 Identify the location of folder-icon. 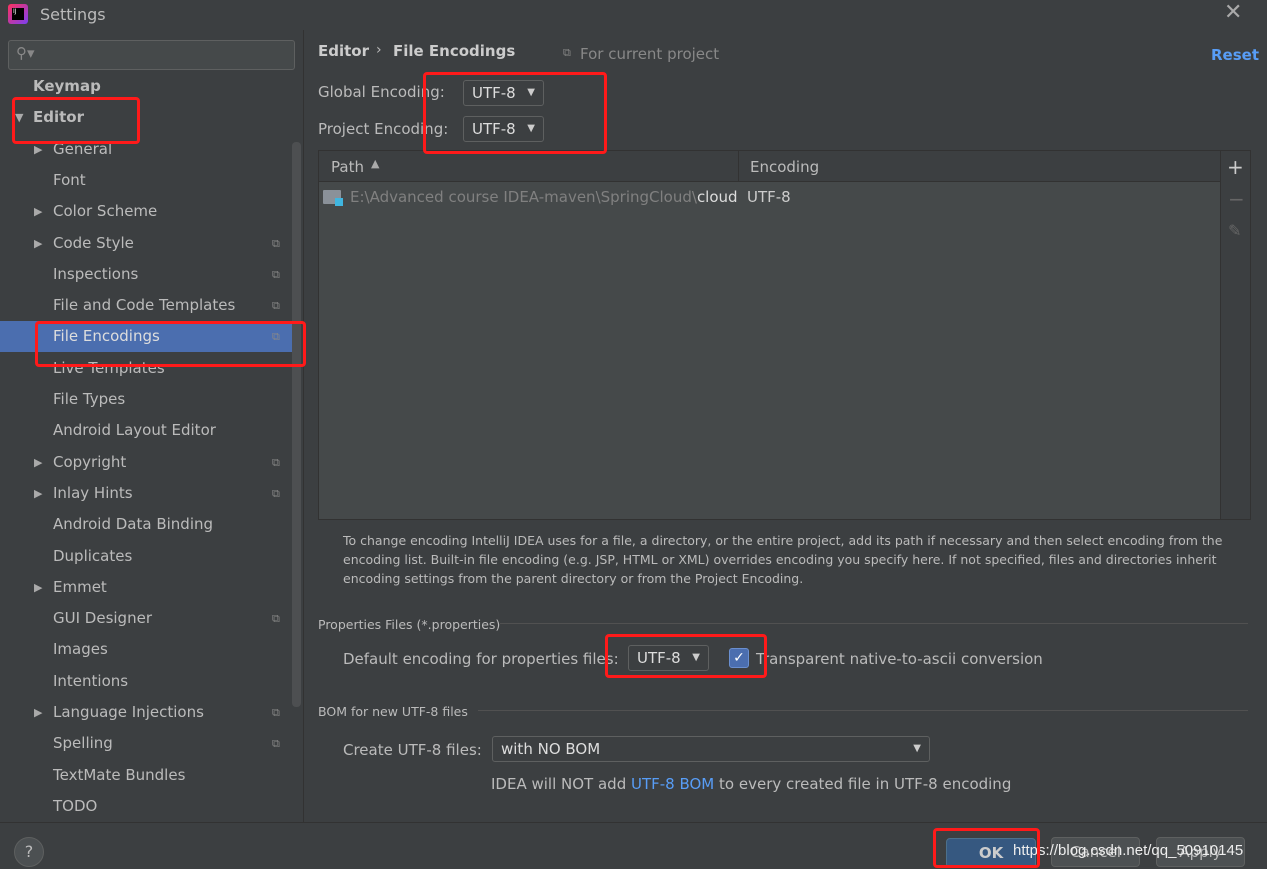
(333, 198).